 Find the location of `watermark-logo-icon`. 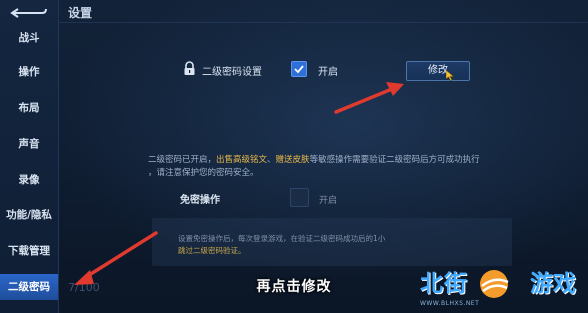

watermark-logo-icon is located at coordinates (494, 284).